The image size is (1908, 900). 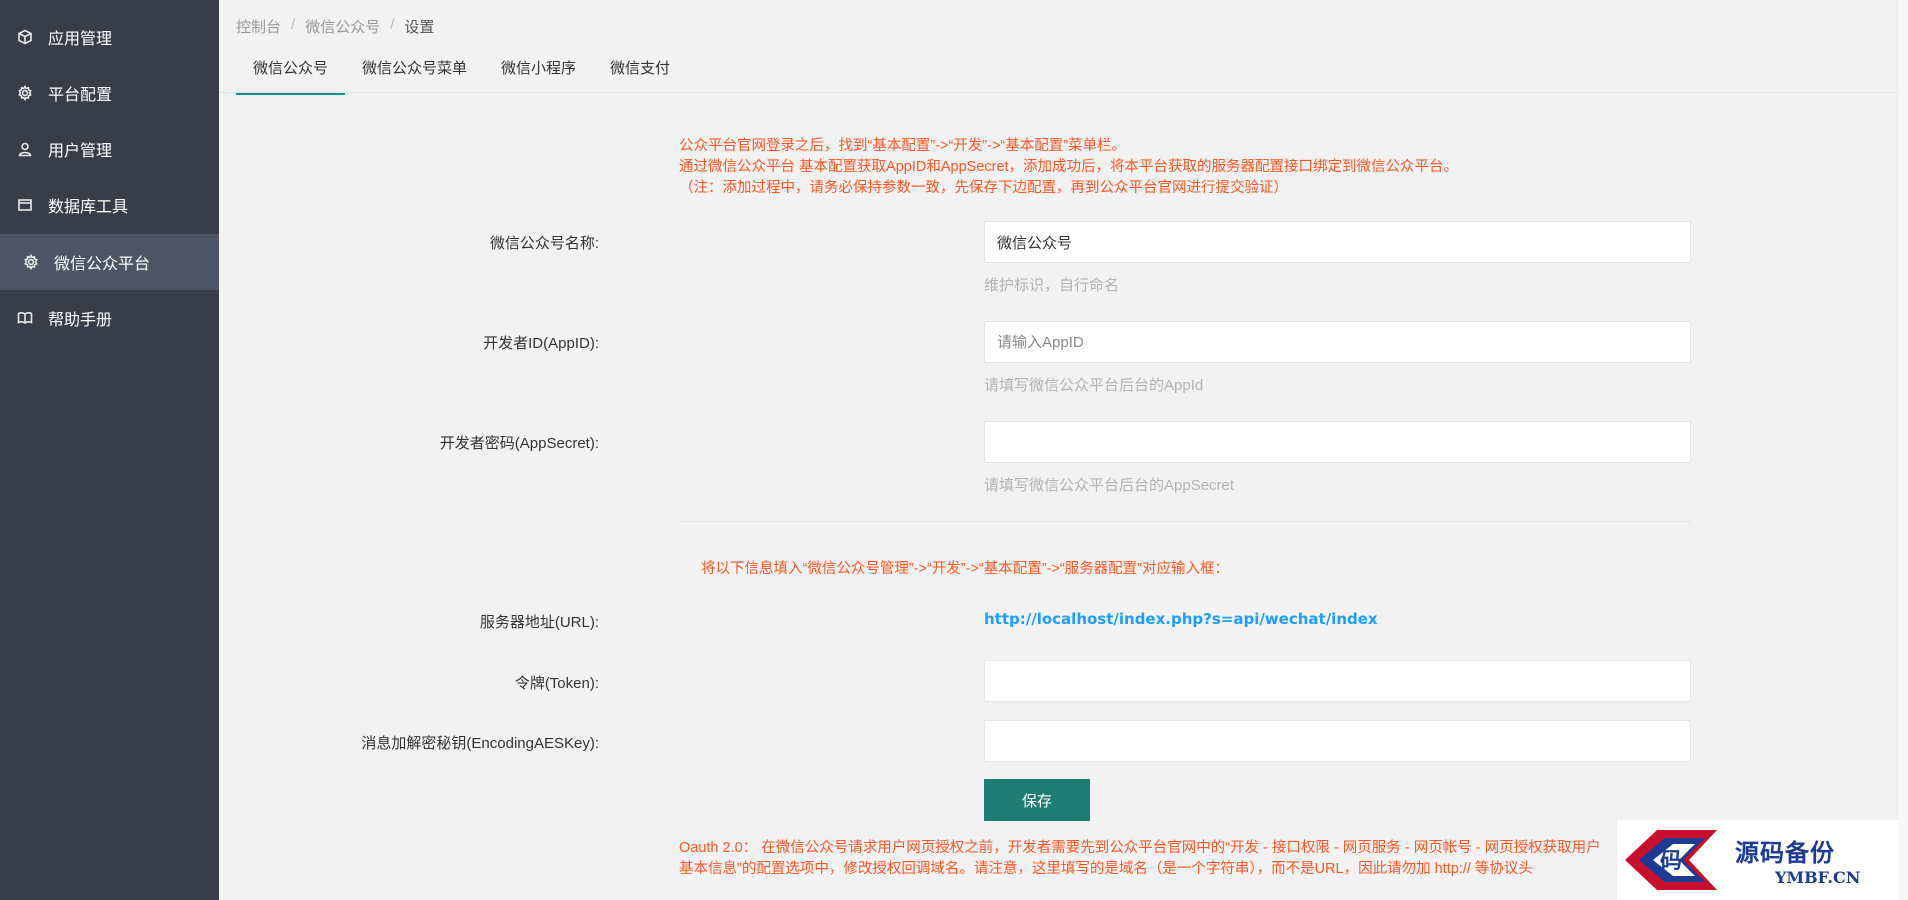 I want to click on appsecret-label: 开发者密码(AppSecret):, so click(x=519, y=443).